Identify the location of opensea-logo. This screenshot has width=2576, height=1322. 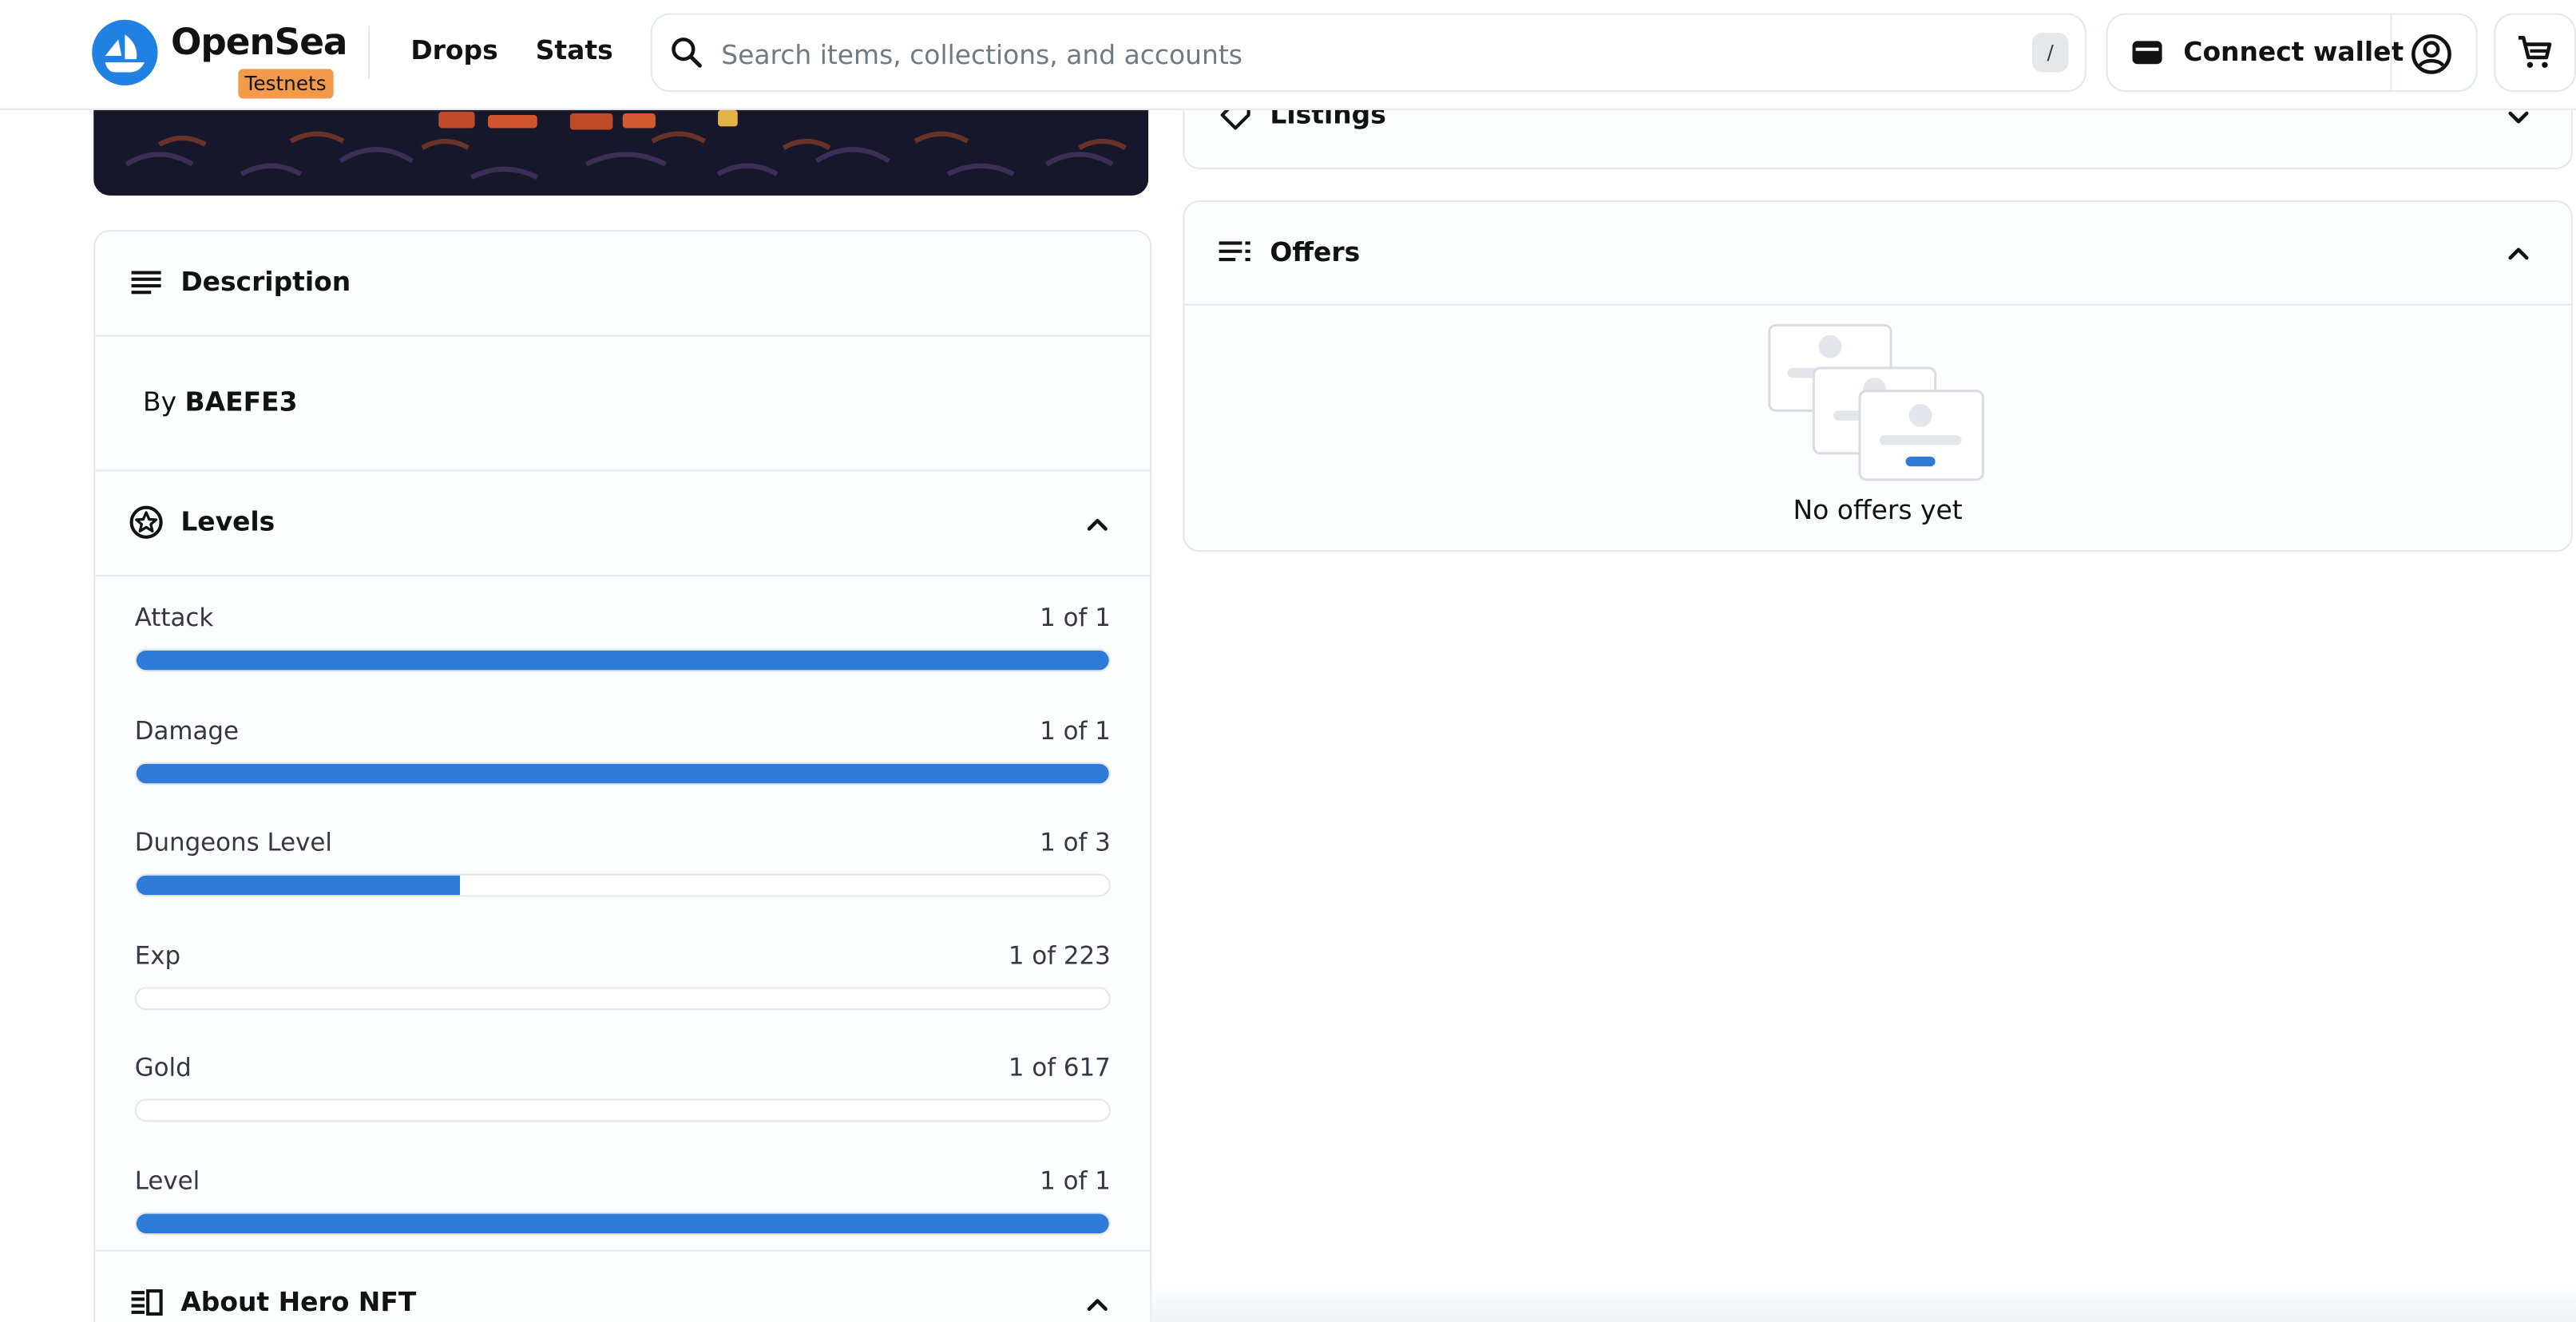
(125, 52).